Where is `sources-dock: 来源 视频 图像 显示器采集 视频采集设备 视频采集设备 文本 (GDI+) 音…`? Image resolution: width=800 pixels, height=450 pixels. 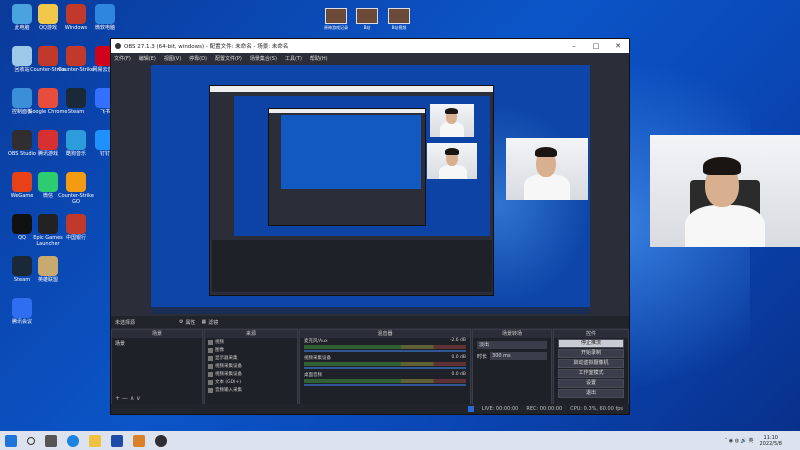 sources-dock: 来源 视频 图像 显示器采集 视频采集设备 视频采集设备 文本 (GDI+) 音… is located at coordinates (251, 367).